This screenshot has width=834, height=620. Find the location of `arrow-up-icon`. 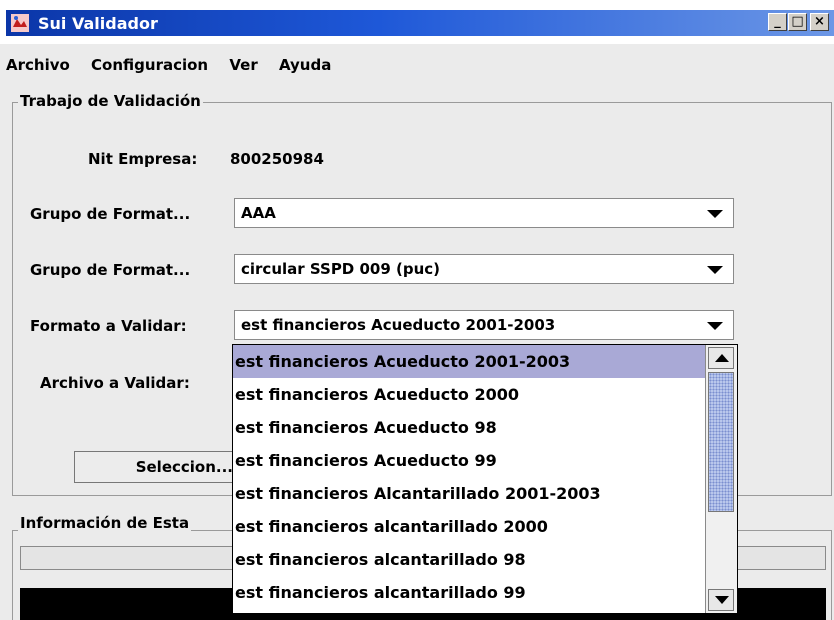

arrow-up-icon is located at coordinates (722, 358).